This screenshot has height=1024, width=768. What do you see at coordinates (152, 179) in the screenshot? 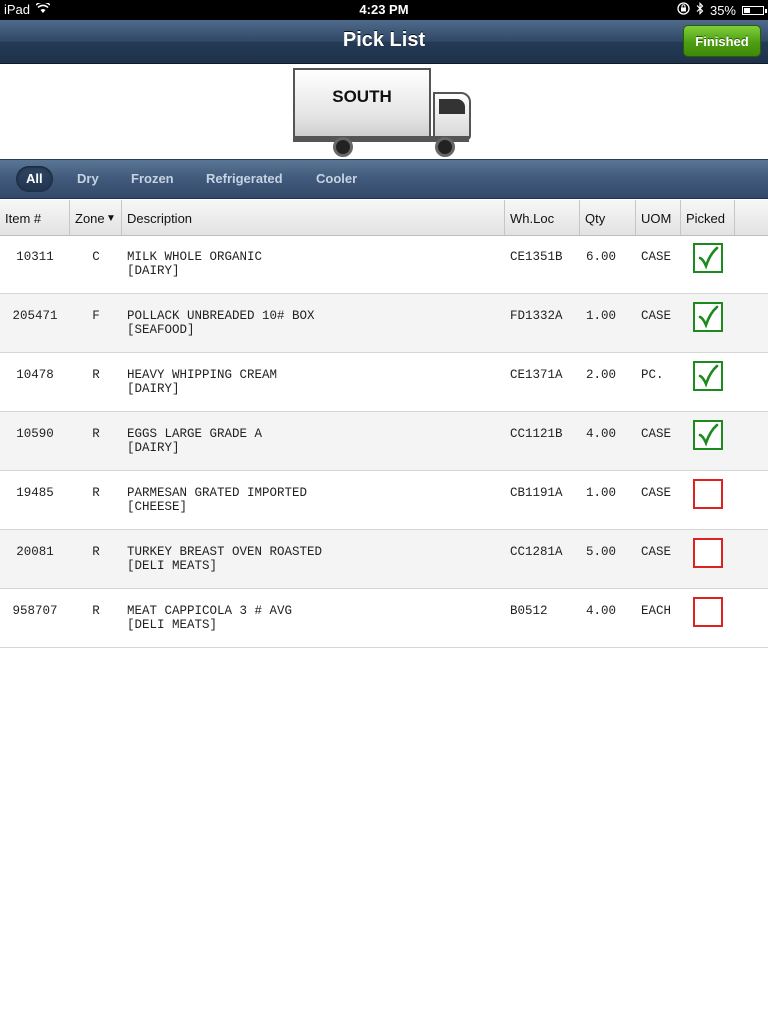
I see `filter-frozen: Frozen` at bounding box center [152, 179].